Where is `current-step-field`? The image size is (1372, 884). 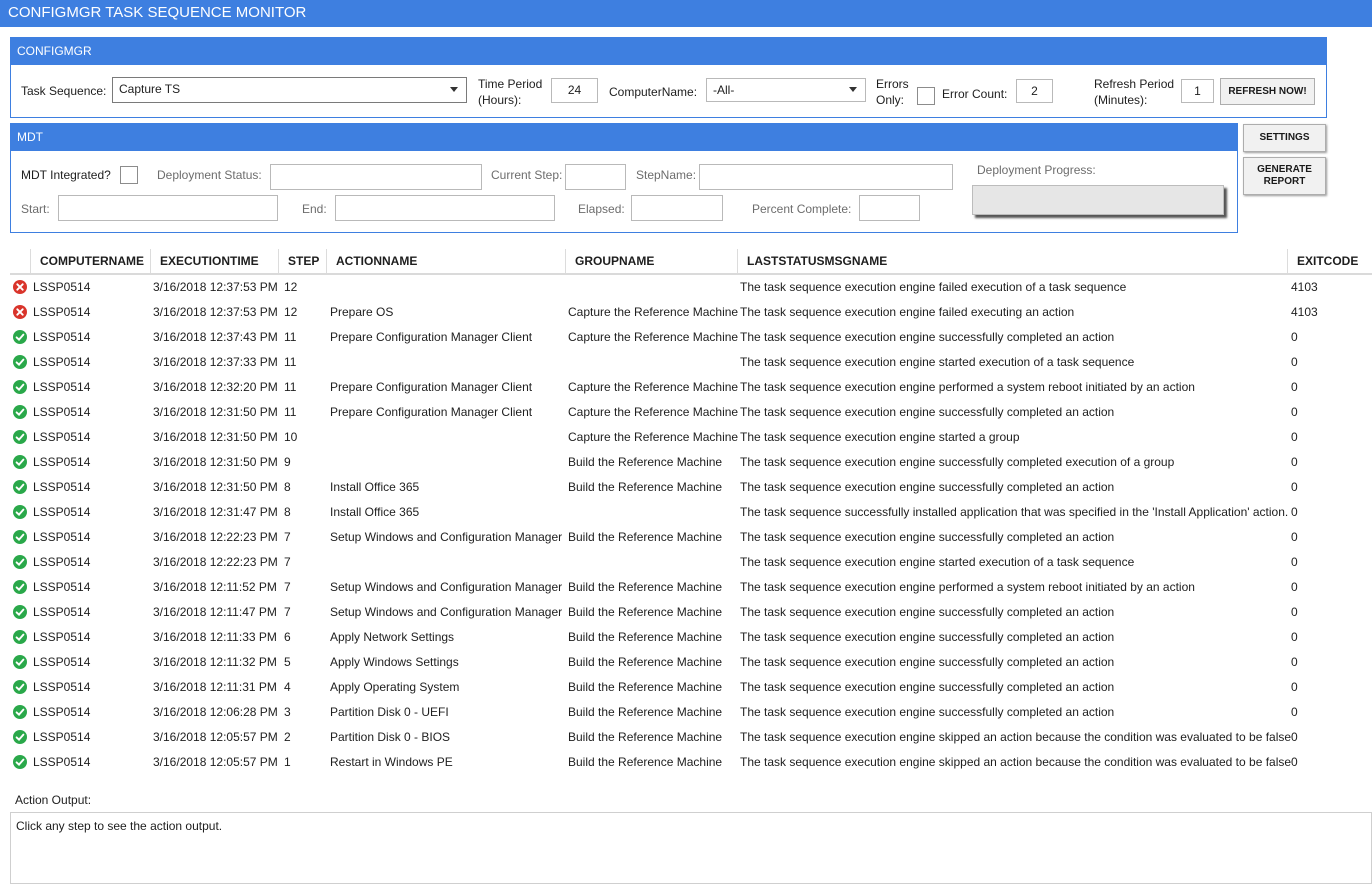 current-step-field is located at coordinates (595, 177).